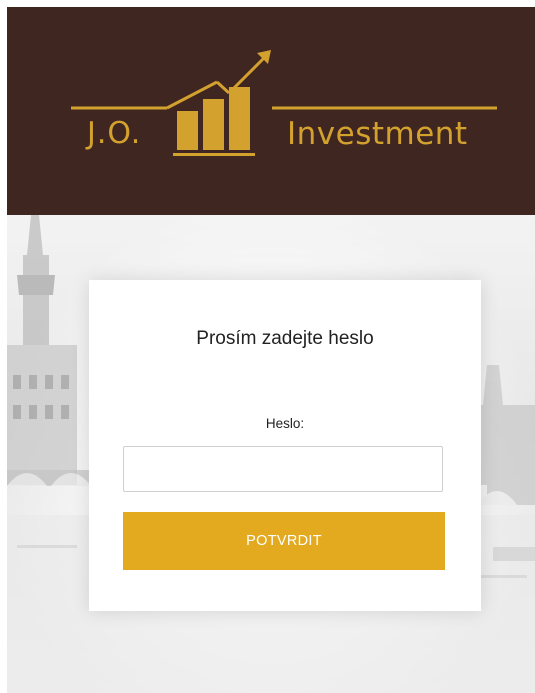  Describe the element at coordinates (284, 541) in the screenshot. I see `submit-button: POTVRDIT` at that location.